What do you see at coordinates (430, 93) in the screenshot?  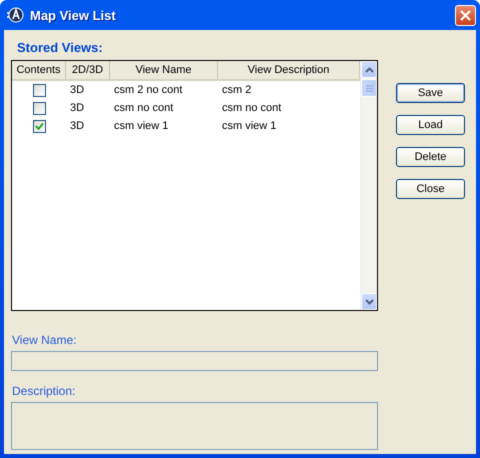 I see `dialog-button: Save` at bounding box center [430, 93].